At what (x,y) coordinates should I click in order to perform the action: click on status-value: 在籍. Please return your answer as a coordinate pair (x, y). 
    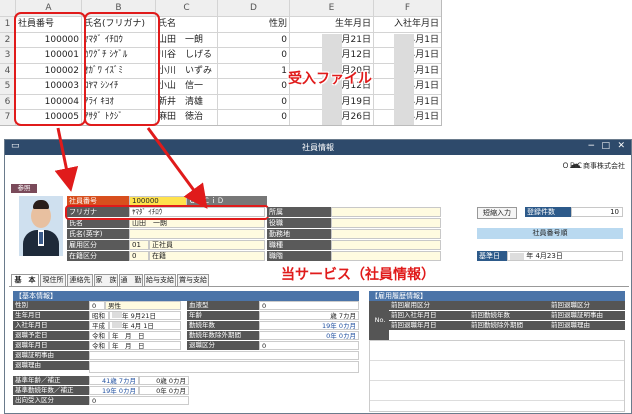
    Looking at the image, I should click on (207, 256).